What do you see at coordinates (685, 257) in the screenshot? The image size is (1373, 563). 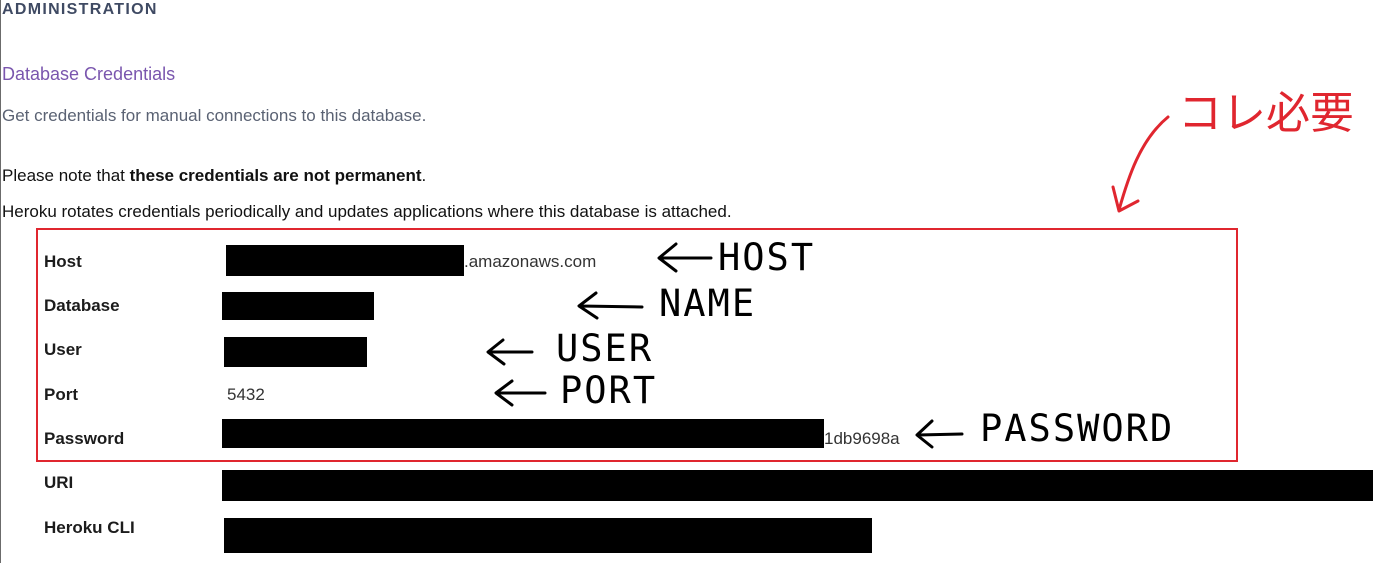 I see `host-arrow` at bounding box center [685, 257].